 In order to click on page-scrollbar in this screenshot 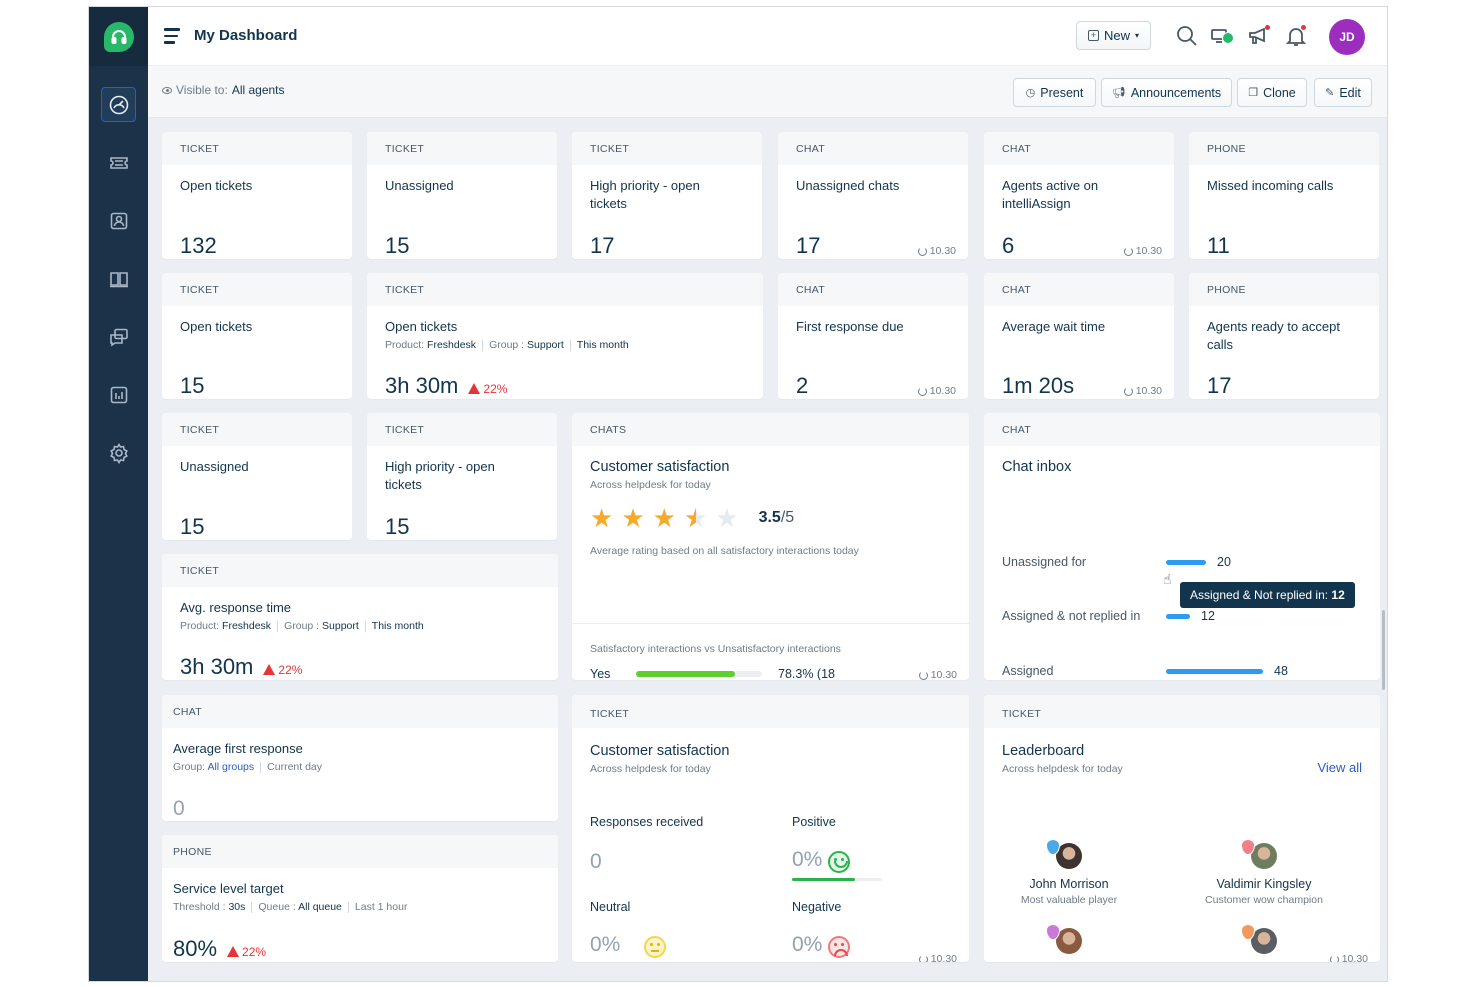, I will do `click(1383, 650)`.